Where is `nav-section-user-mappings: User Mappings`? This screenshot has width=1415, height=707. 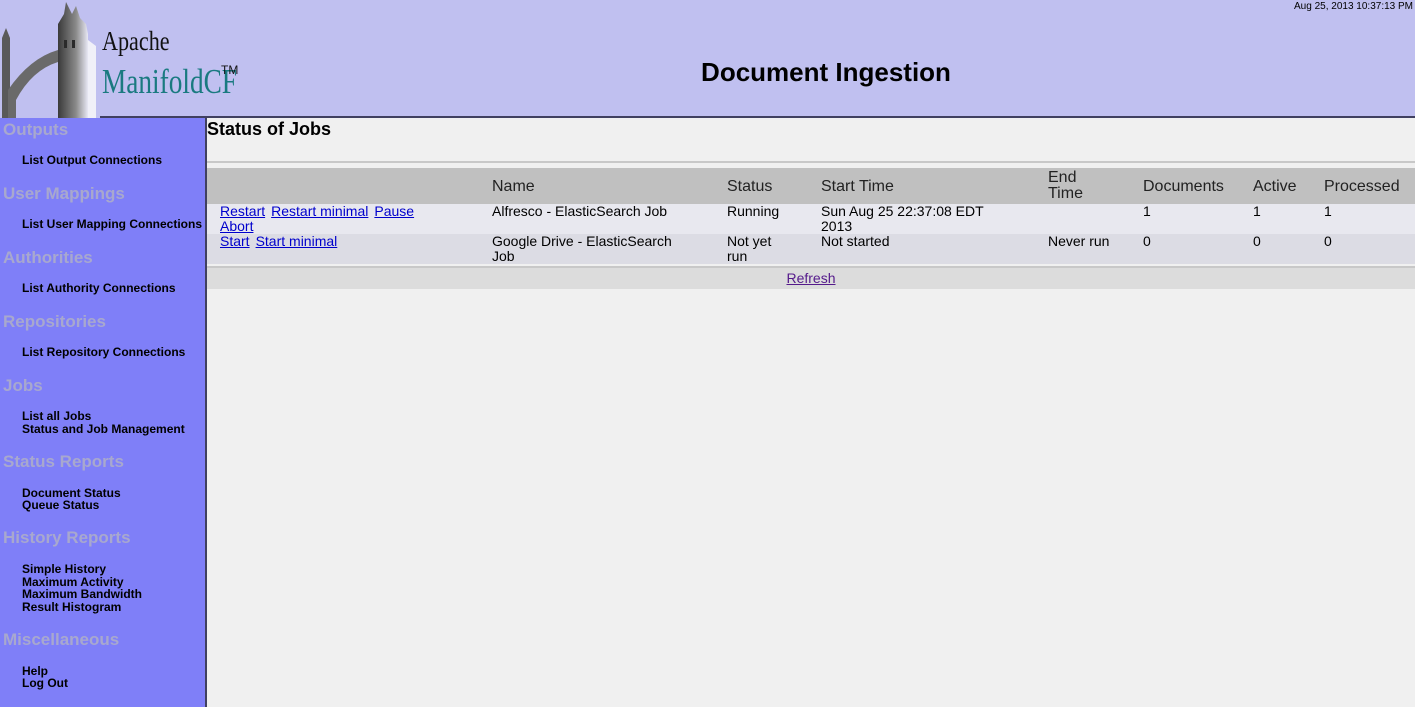 nav-section-user-mappings: User Mappings is located at coordinates (64, 193).